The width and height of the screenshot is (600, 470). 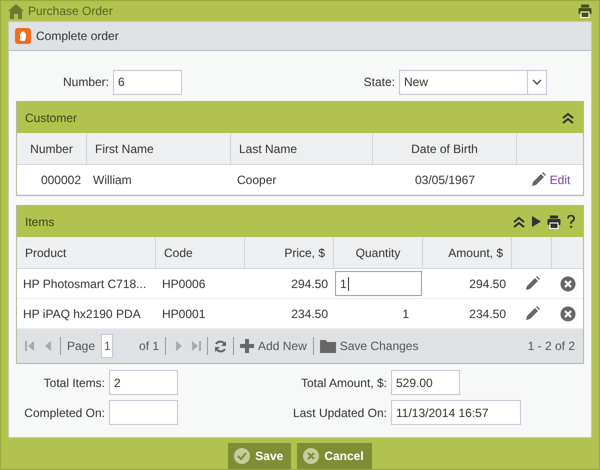 What do you see at coordinates (77, 36) in the screenshot?
I see `complete-order-action: Complete order` at bounding box center [77, 36].